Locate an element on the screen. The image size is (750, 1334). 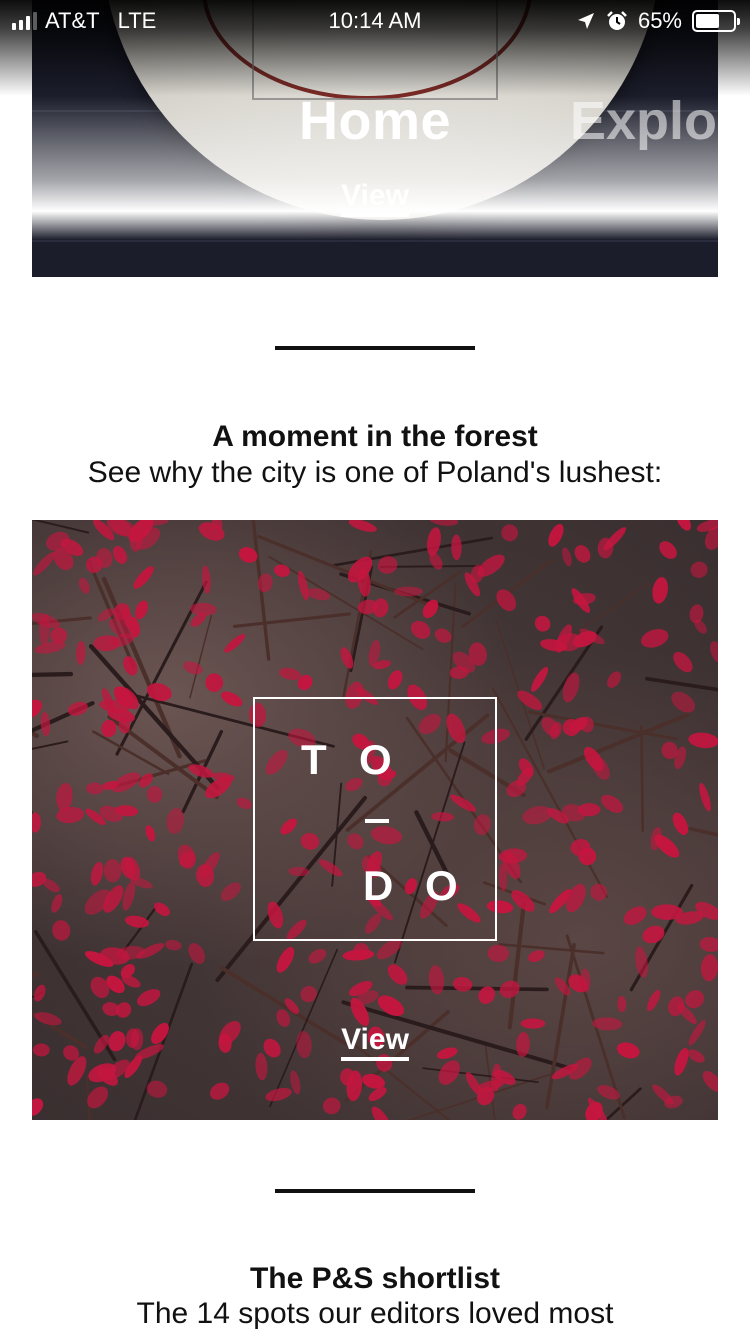
logo-dash is located at coordinates (377, 821).